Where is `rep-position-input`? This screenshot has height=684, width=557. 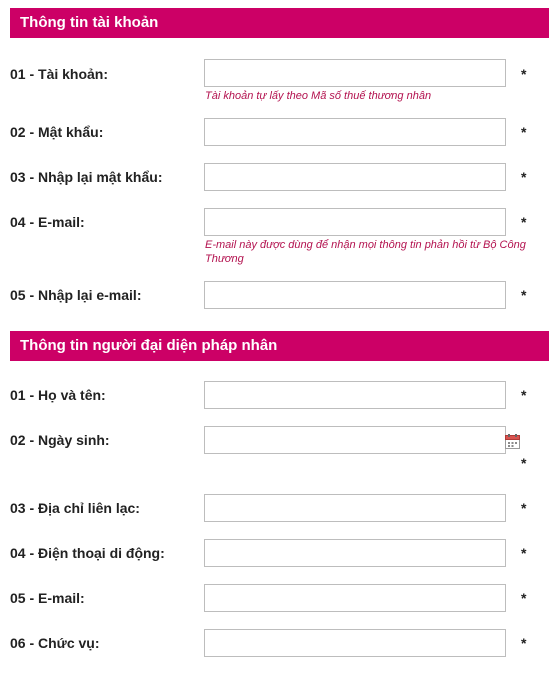 rep-position-input is located at coordinates (355, 643).